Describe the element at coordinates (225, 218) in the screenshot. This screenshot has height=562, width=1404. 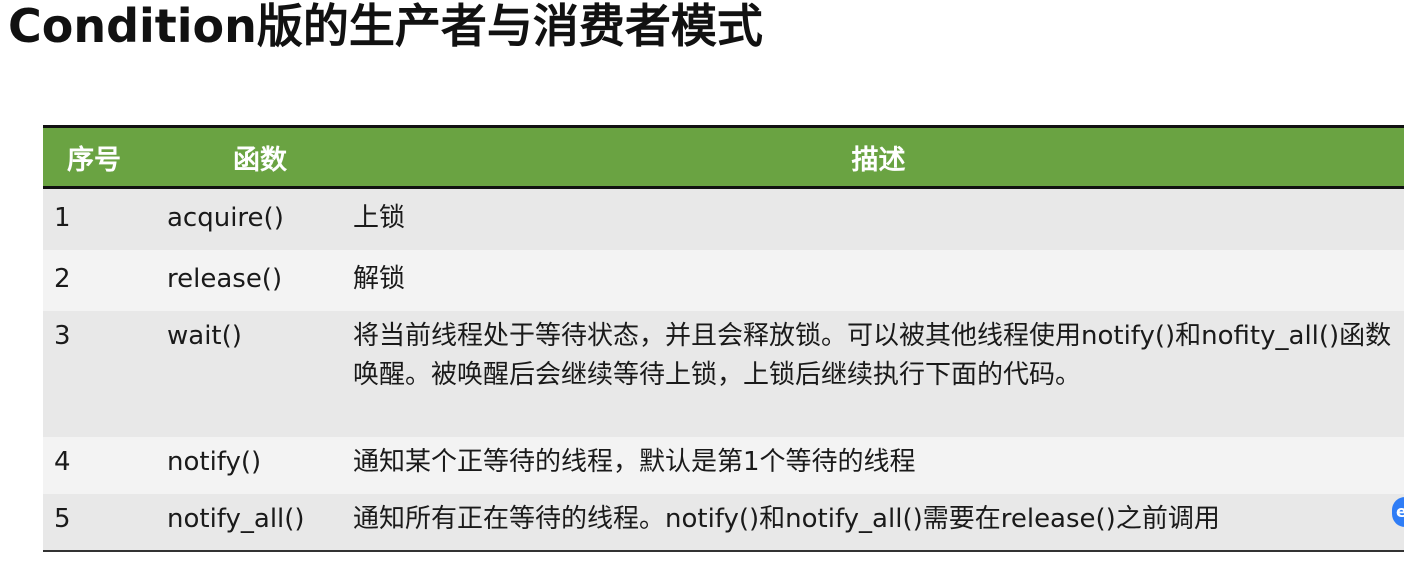
I see `row-function: acquire()` at that location.